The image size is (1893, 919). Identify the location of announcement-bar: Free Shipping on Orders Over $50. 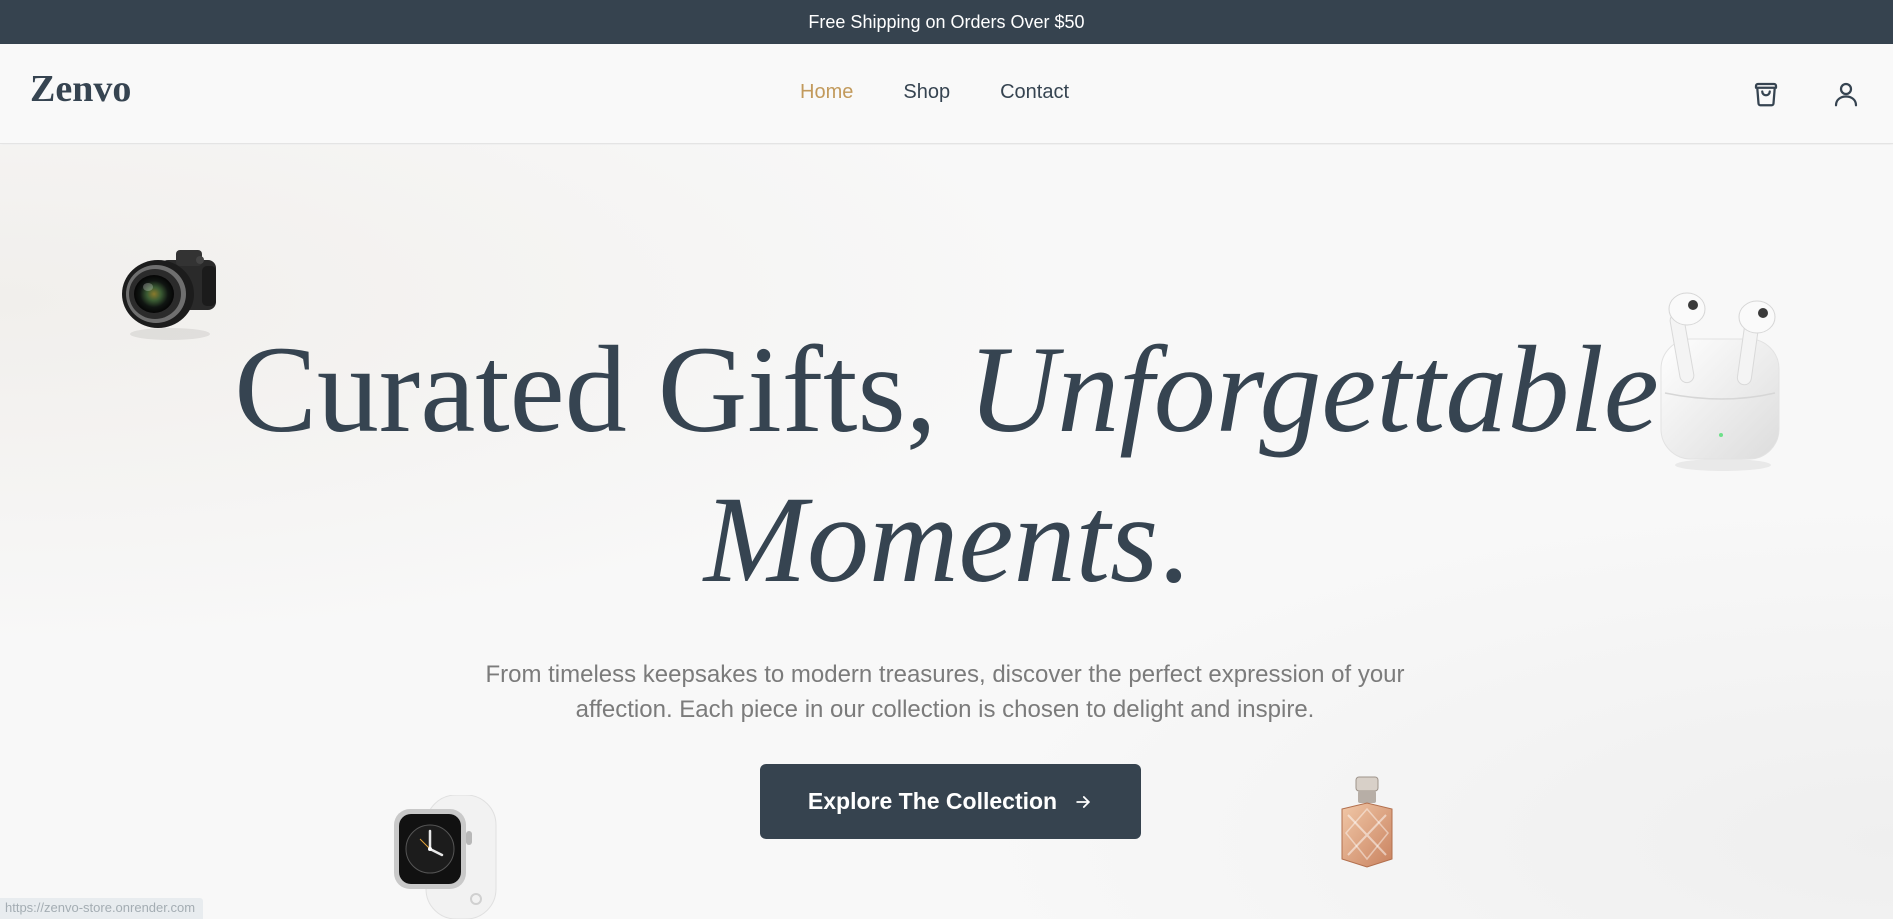
(946, 22).